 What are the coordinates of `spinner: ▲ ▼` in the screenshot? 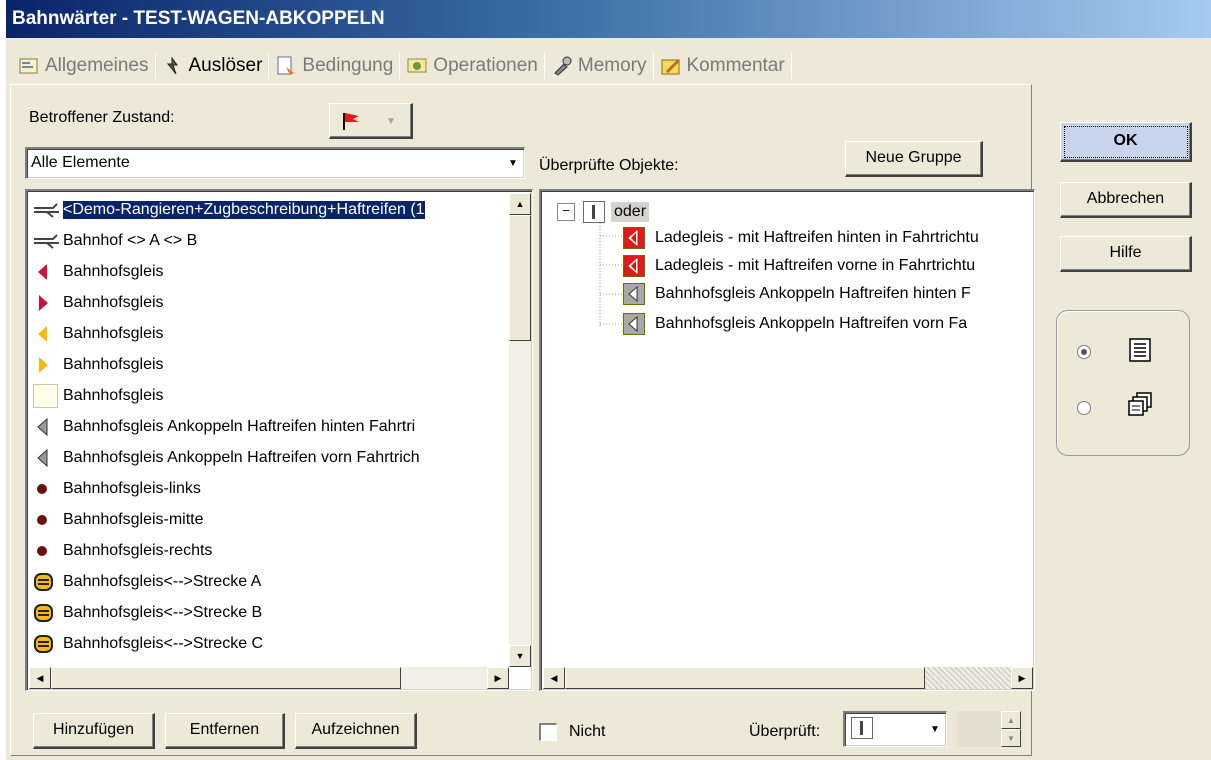 It's located at (1011, 729).